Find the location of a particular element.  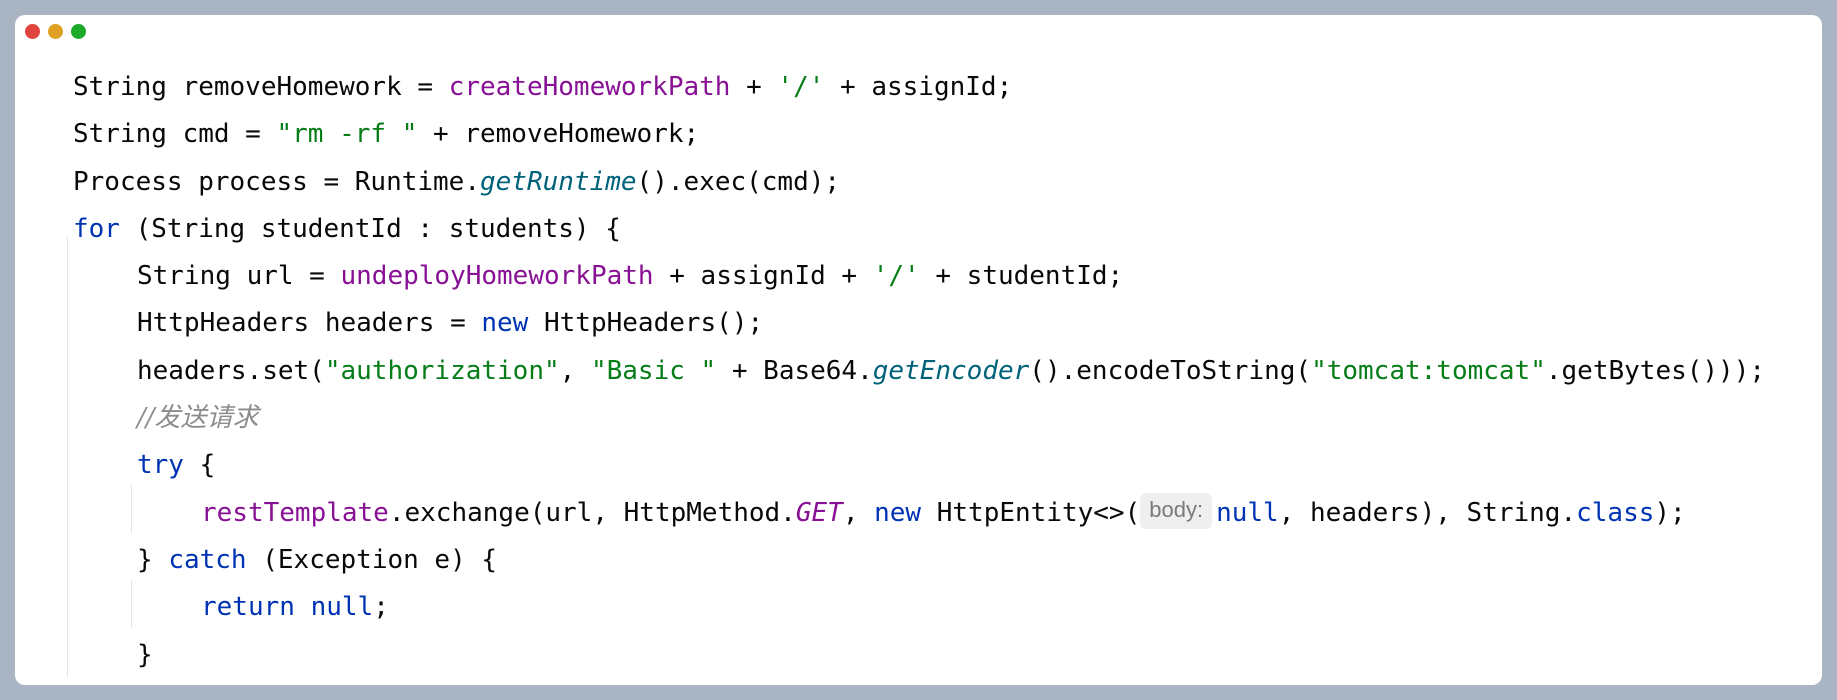

keyword-token: try is located at coordinates (160, 465).